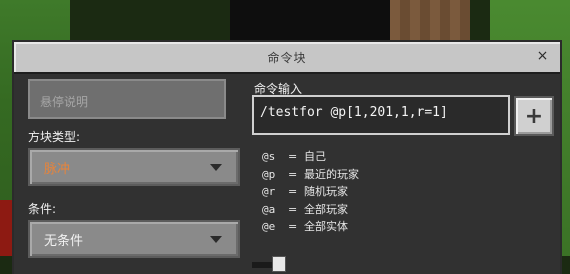 Image resolution: width=570 pixels, height=274 pixels. What do you see at coordinates (326, 209) in the screenshot?
I see `selector-description: 全部玩家` at bounding box center [326, 209].